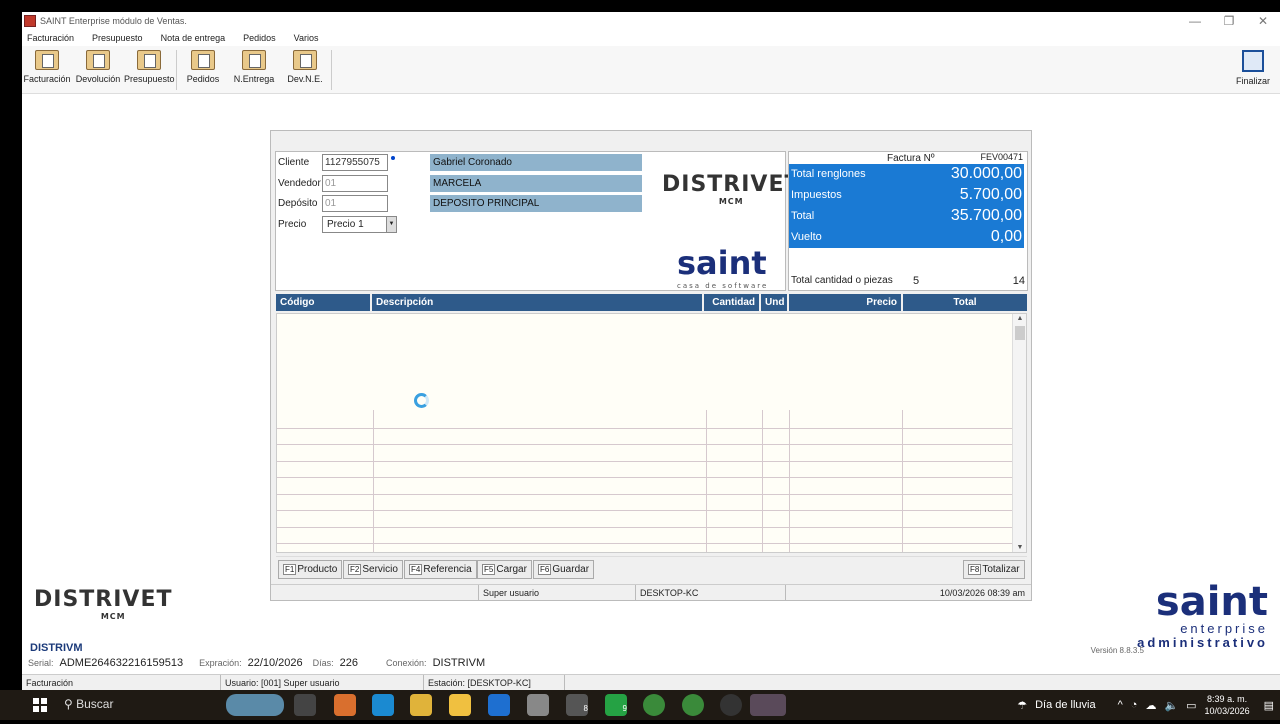 This screenshot has width=1280, height=724. I want to click on col-und: Und, so click(774, 302).